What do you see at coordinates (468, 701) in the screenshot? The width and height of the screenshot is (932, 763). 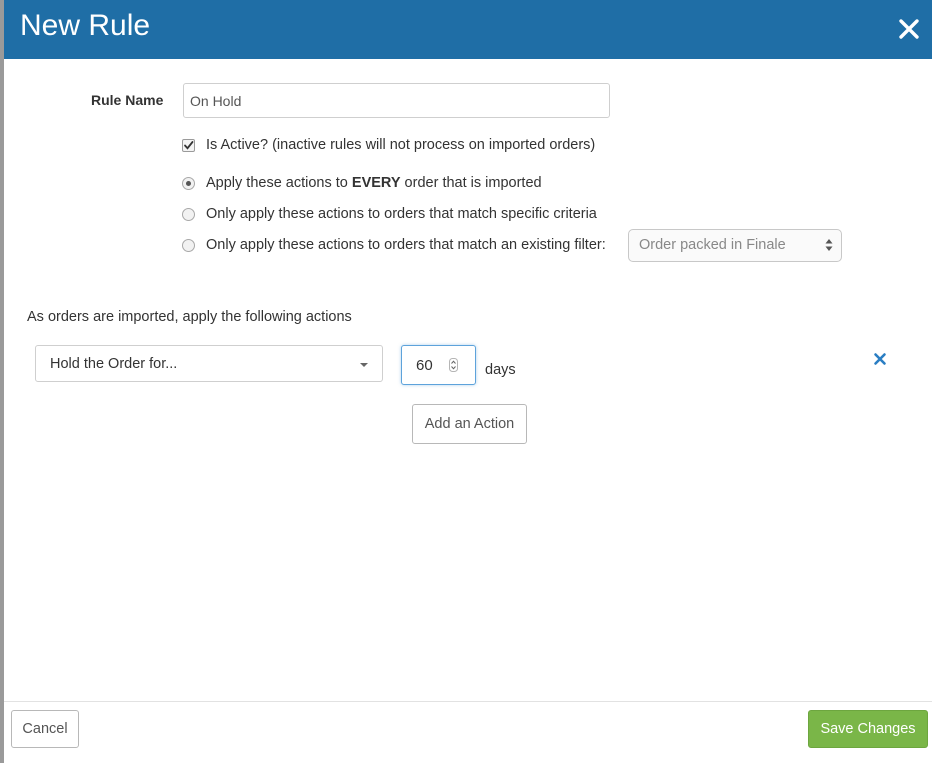 I see `footer-divider` at bounding box center [468, 701].